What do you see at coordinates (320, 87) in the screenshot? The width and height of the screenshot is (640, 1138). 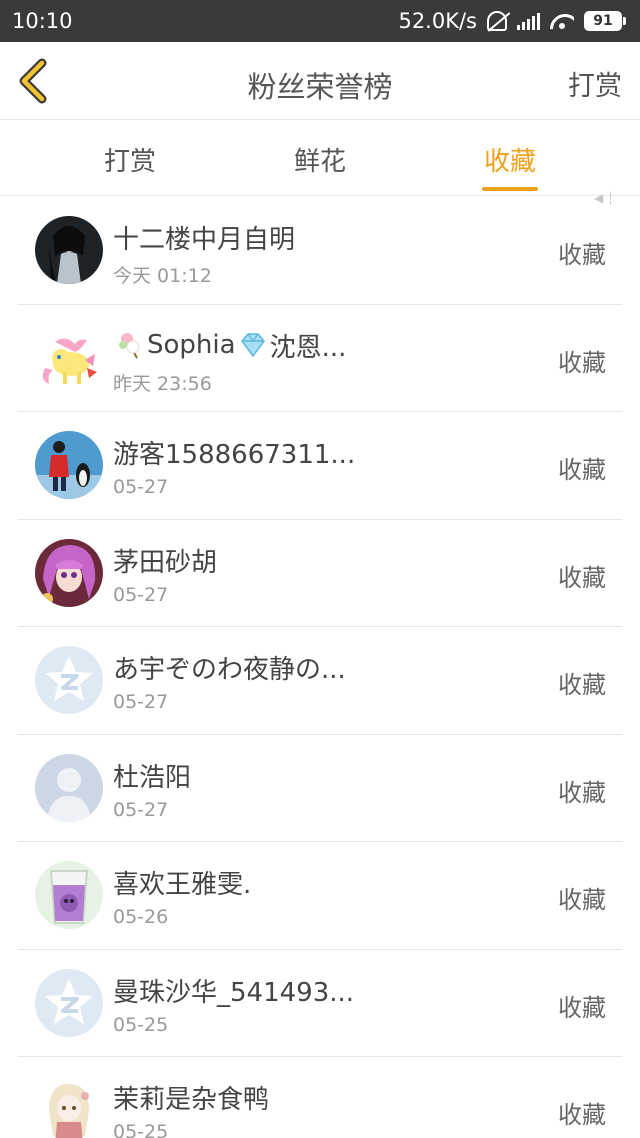 I see `page-title: 粉丝荣誉榜` at bounding box center [320, 87].